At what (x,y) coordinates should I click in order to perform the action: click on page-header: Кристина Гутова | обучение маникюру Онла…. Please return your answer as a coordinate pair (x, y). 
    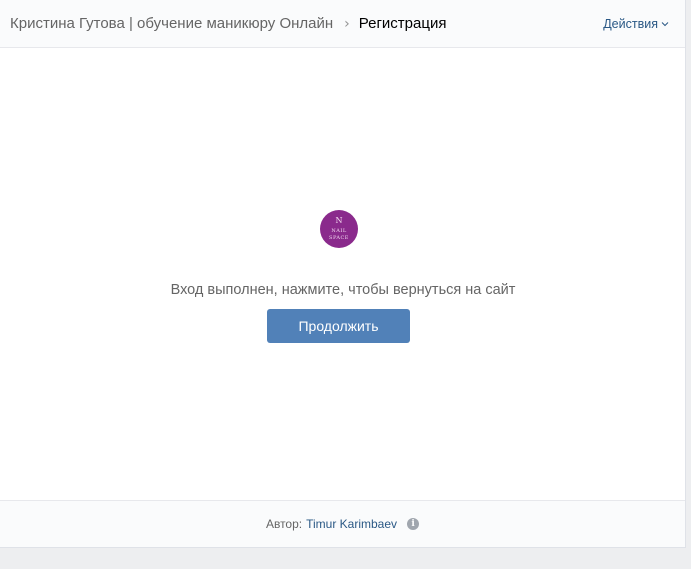
    Looking at the image, I should click on (342, 24).